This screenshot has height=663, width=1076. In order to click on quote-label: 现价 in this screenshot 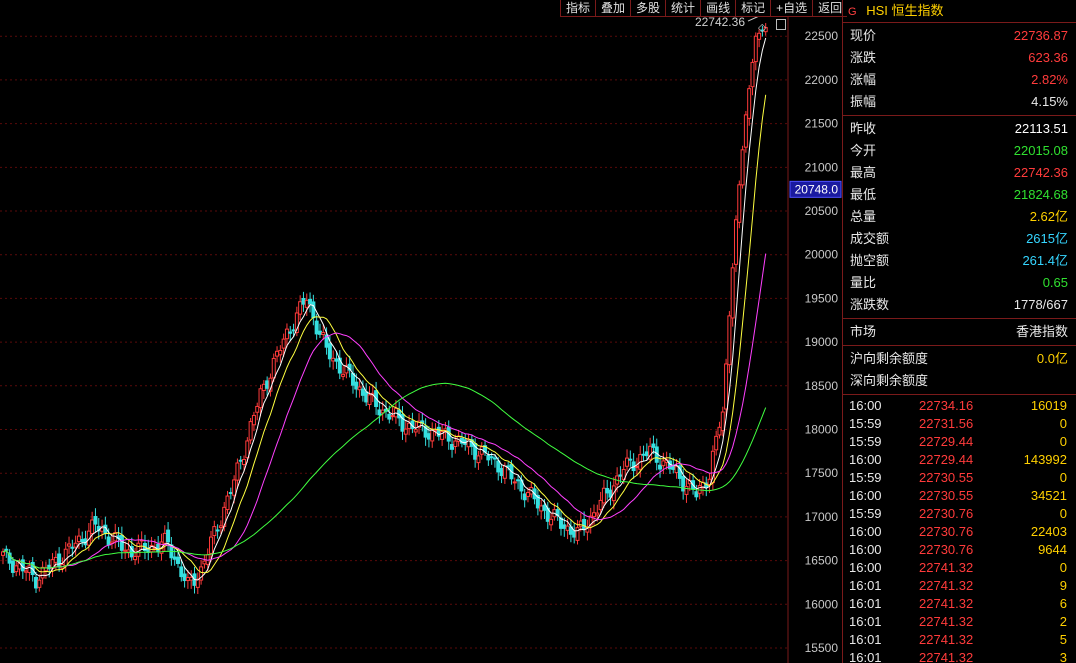, I will do `click(863, 35)`.